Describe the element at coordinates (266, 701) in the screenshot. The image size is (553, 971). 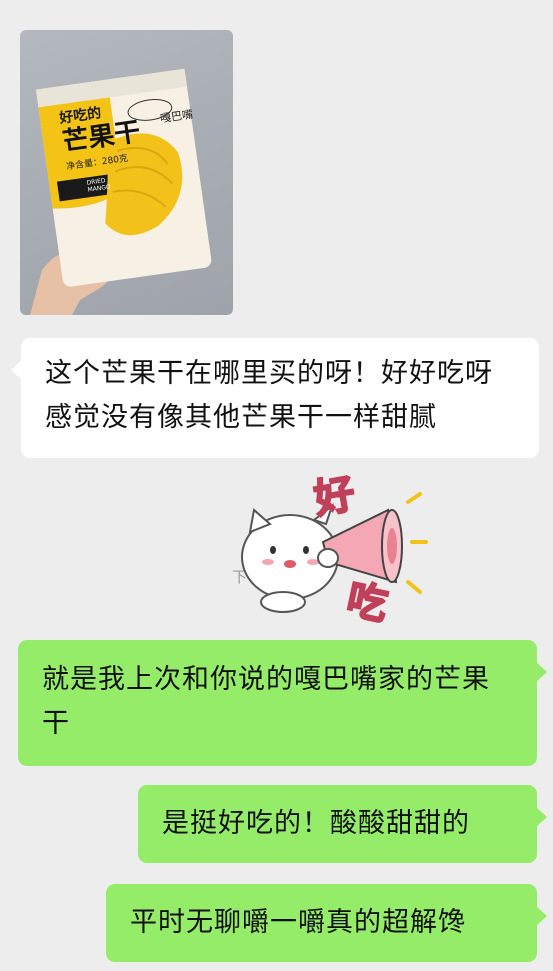
I see `message-text: 就是我上次和你说的嘎巴嘴家的芒果干` at that location.